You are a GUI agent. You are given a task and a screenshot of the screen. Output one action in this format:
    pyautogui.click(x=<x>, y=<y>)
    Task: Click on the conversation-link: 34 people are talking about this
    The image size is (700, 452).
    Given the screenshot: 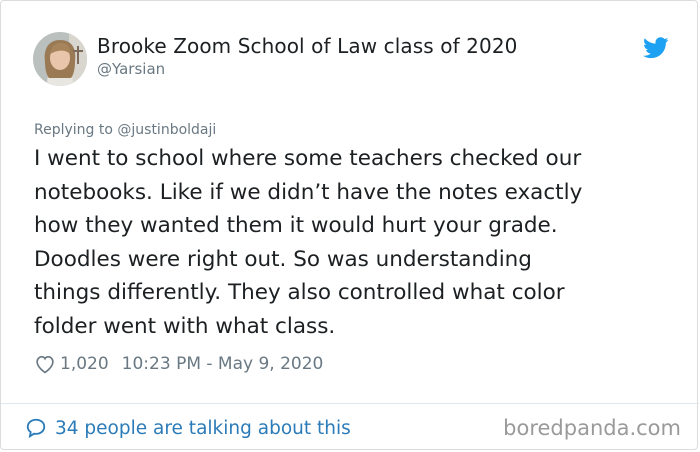 What is the action you would take?
    pyautogui.click(x=188, y=428)
    